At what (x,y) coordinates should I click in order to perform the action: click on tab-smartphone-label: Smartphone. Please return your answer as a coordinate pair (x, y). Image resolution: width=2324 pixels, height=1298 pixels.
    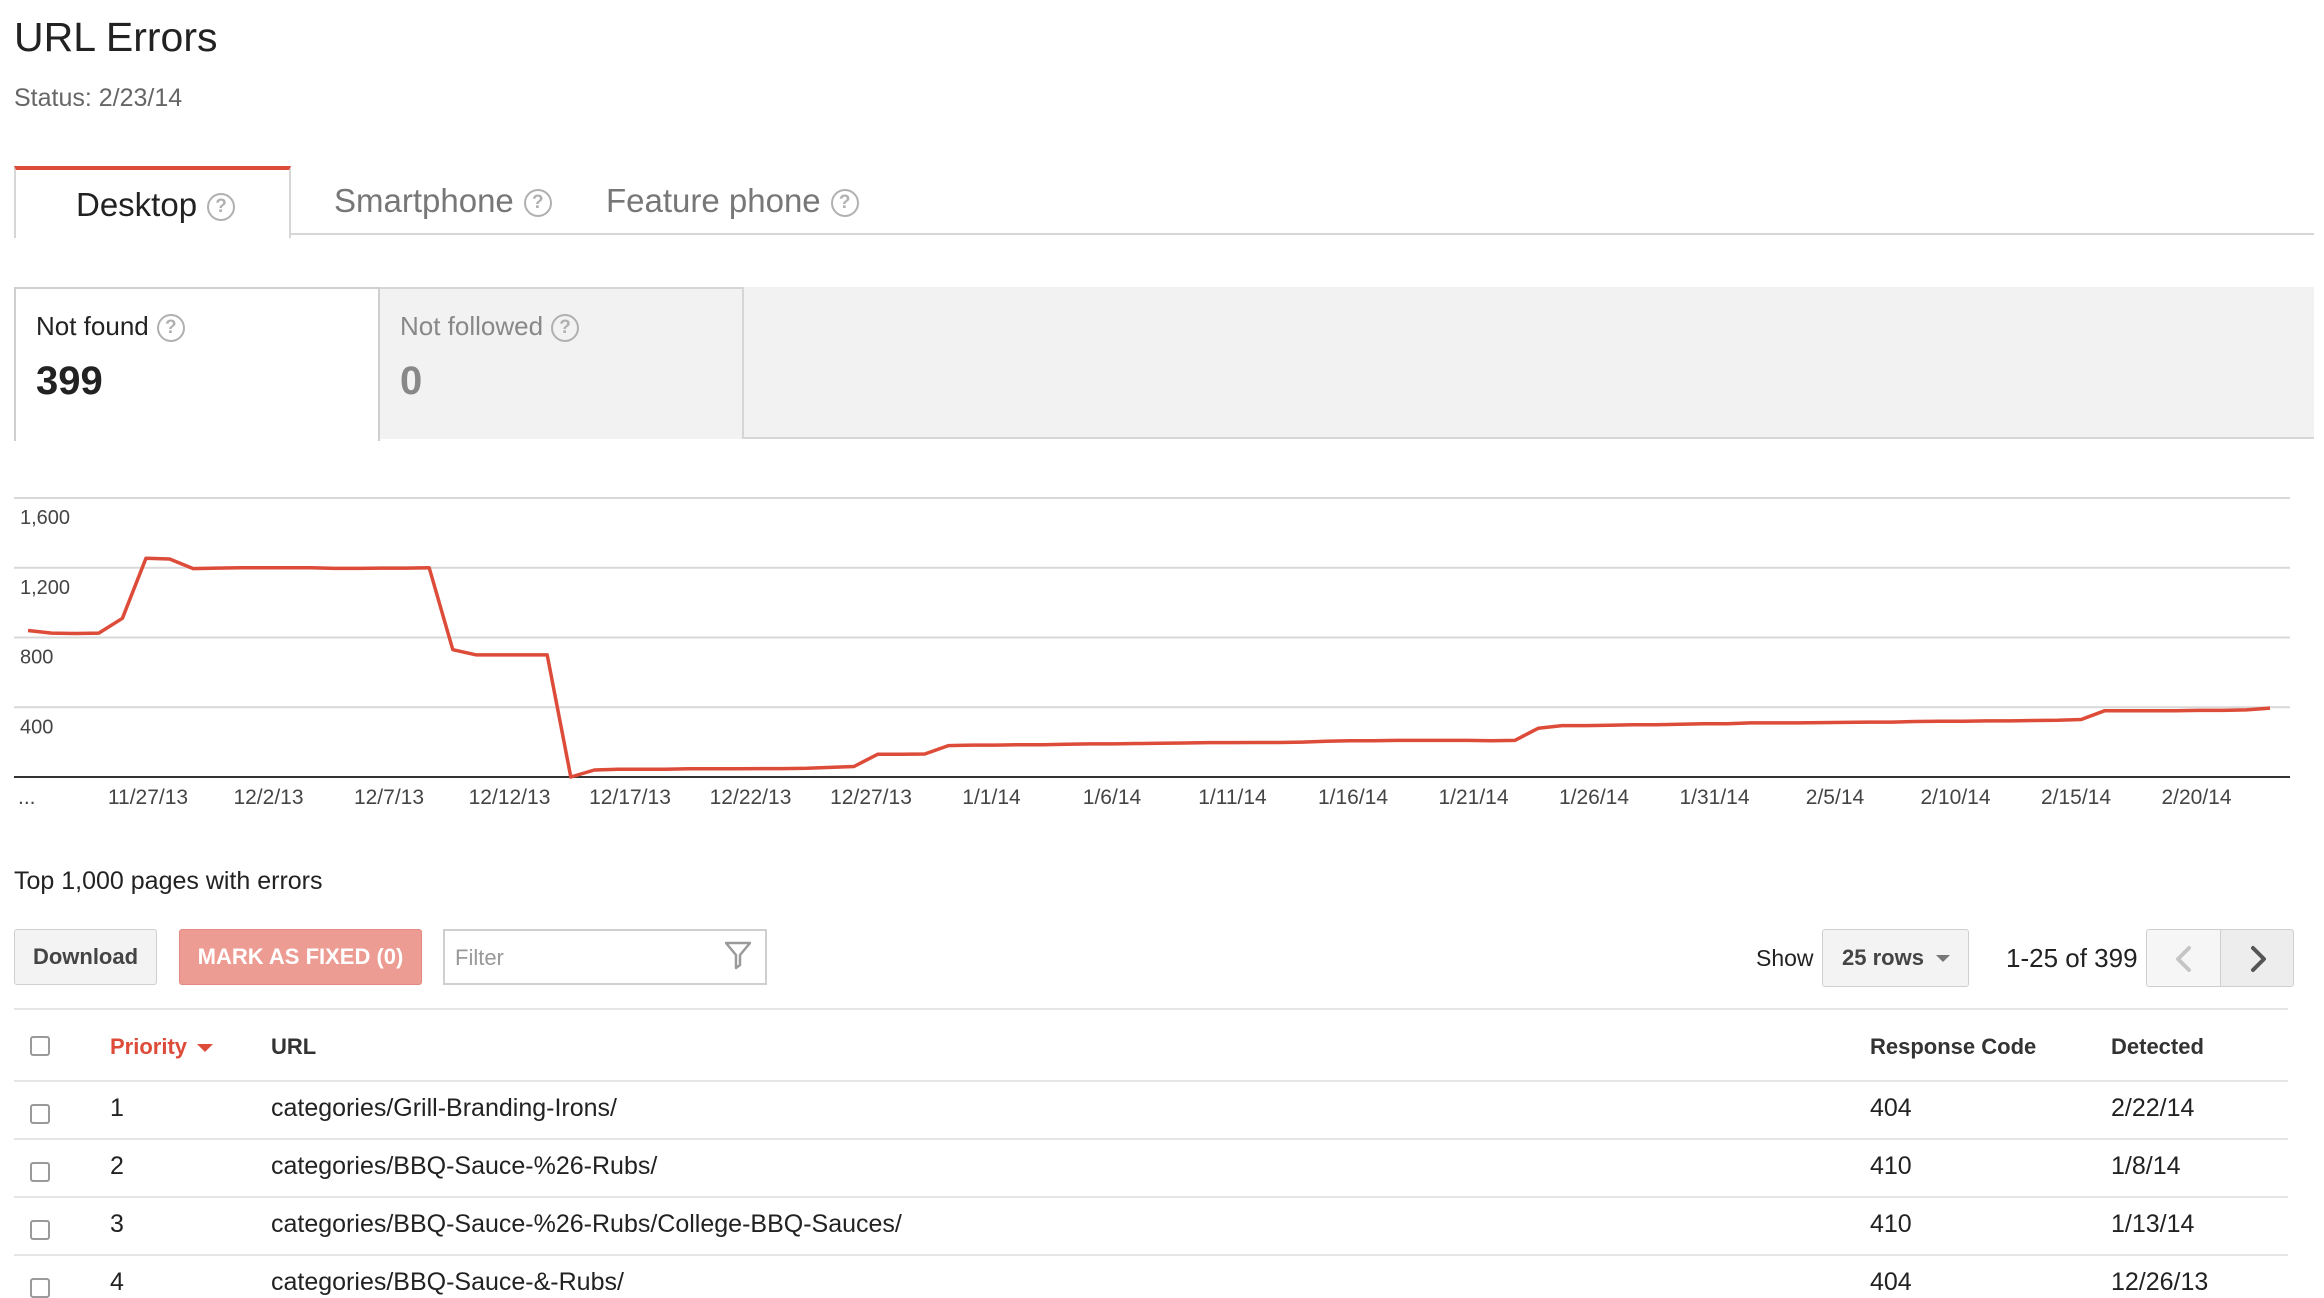
    Looking at the image, I should click on (424, 200).